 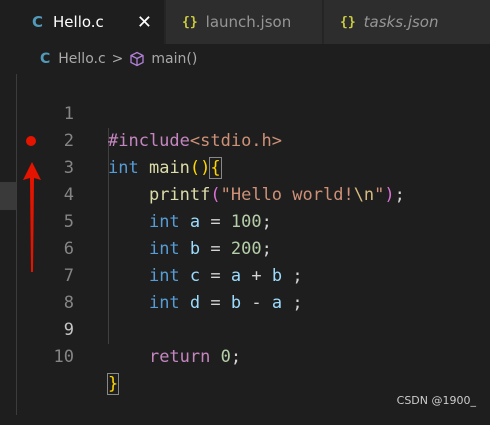 I want to click on token-keyword: return, so click(x=179, y=357).